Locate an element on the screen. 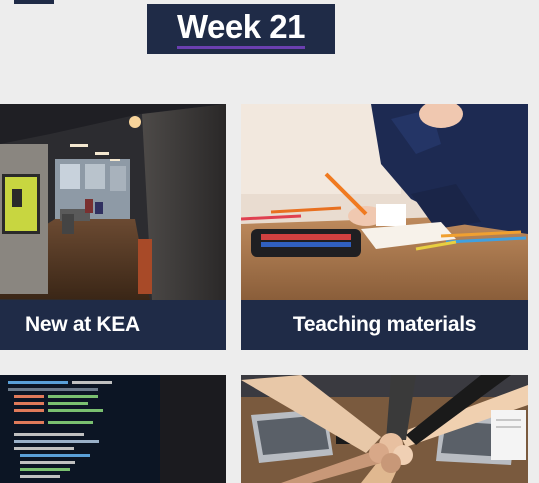  code-screen-photo-icon is located at coordinates (113, 429).